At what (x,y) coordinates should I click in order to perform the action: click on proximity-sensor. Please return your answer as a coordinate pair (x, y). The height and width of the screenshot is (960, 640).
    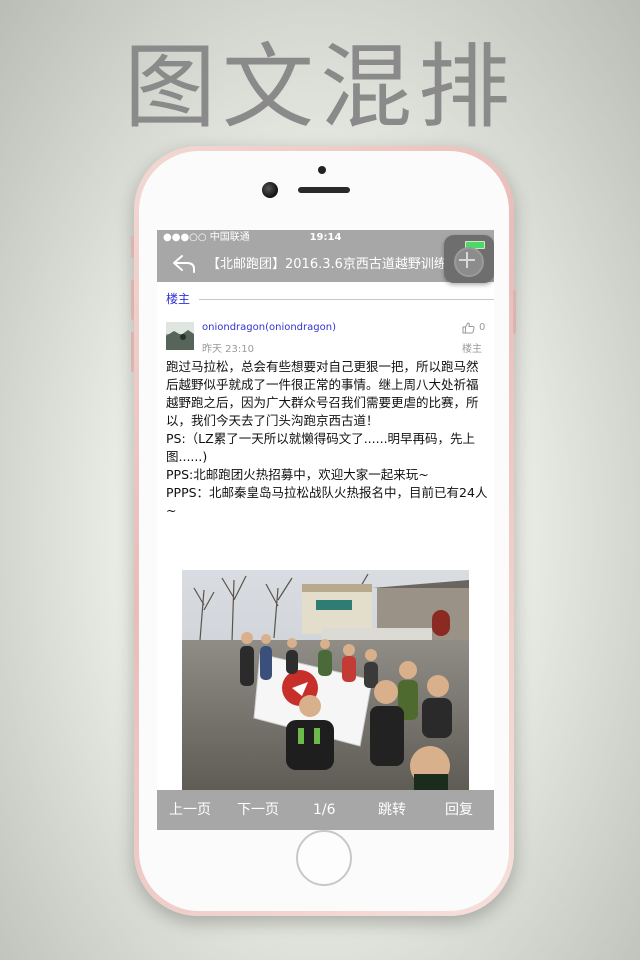
    Looking at the image, I should click on (322, 170).